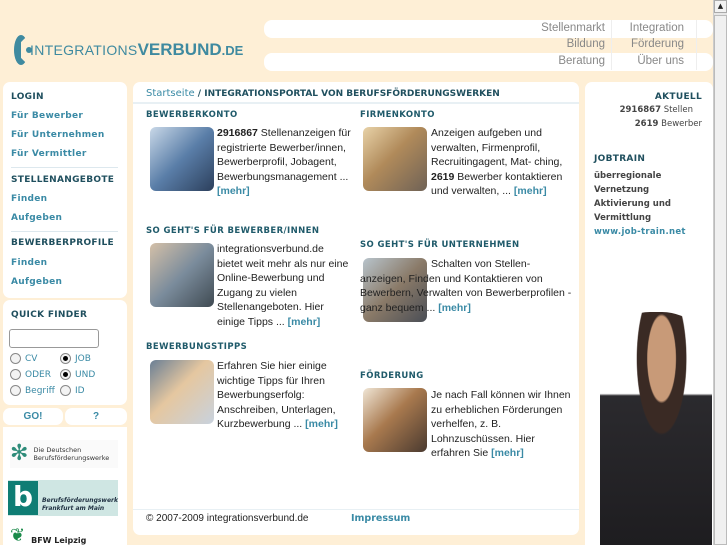  Describe the element at coordinates (19, 453) in the screenshot. I see `pinwheel-icon: ✻` at that location.